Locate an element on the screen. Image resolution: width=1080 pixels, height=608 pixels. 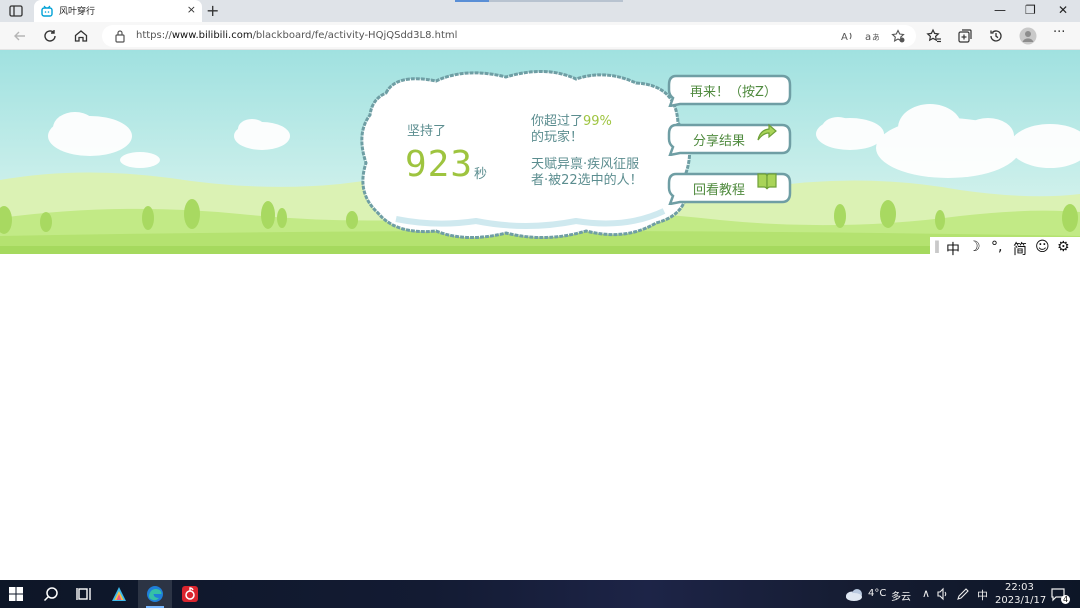
ime-punctuation-toggle: °, is located at coordinates (996, 247).